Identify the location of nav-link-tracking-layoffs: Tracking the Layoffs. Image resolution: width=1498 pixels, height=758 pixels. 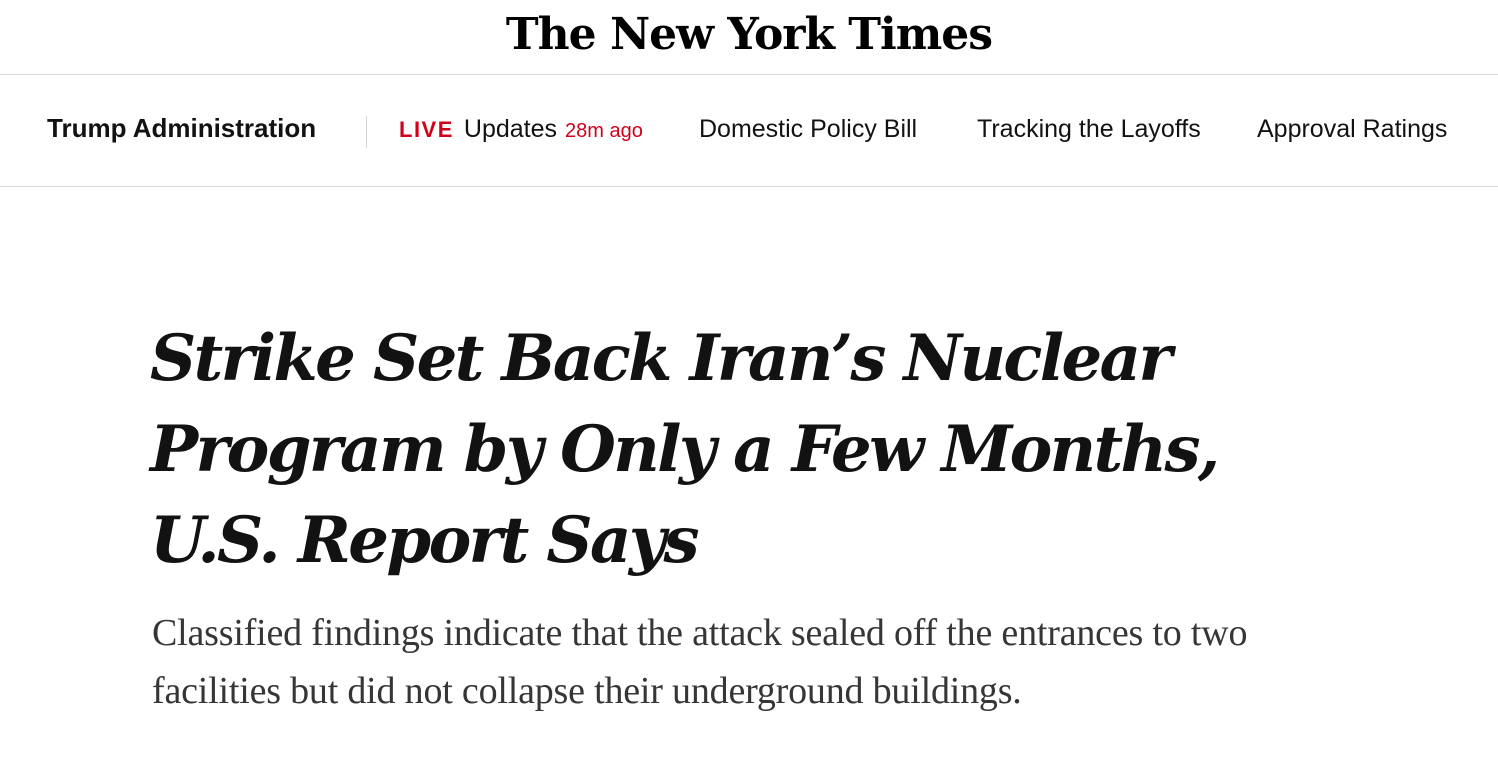
(1089, 129).